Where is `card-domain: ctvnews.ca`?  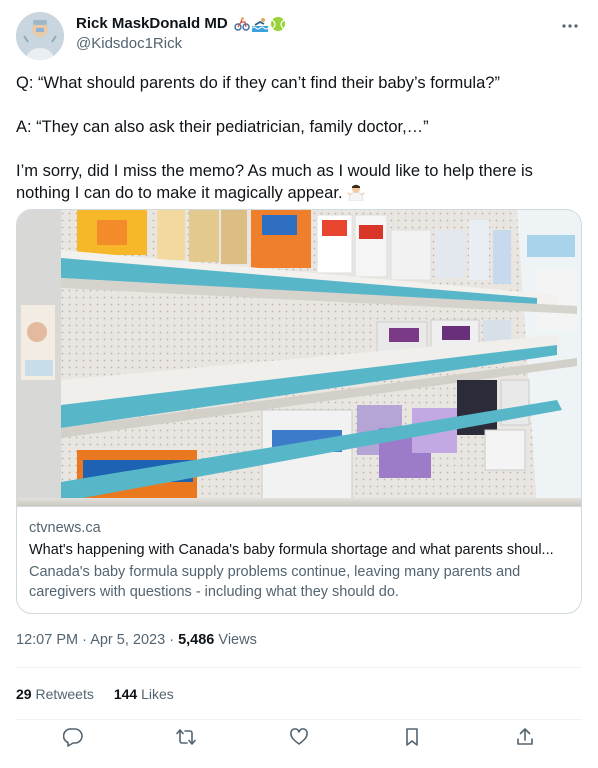
card-domain: ctvnews.ca is located at coordinates (299, 528).